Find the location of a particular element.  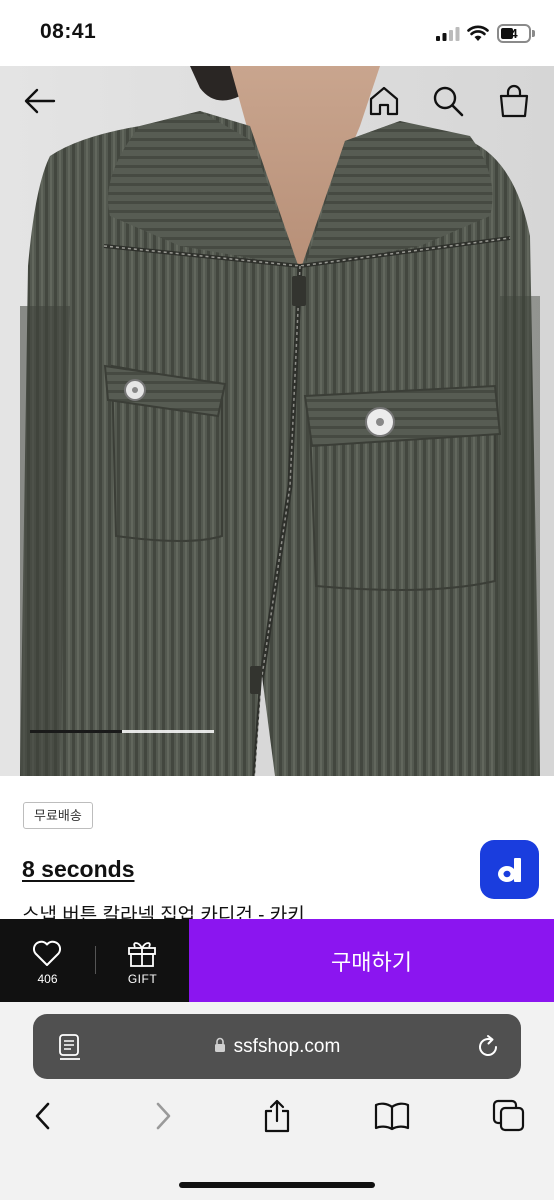

status-time: 08:41 is located at coordinates (68, 31).